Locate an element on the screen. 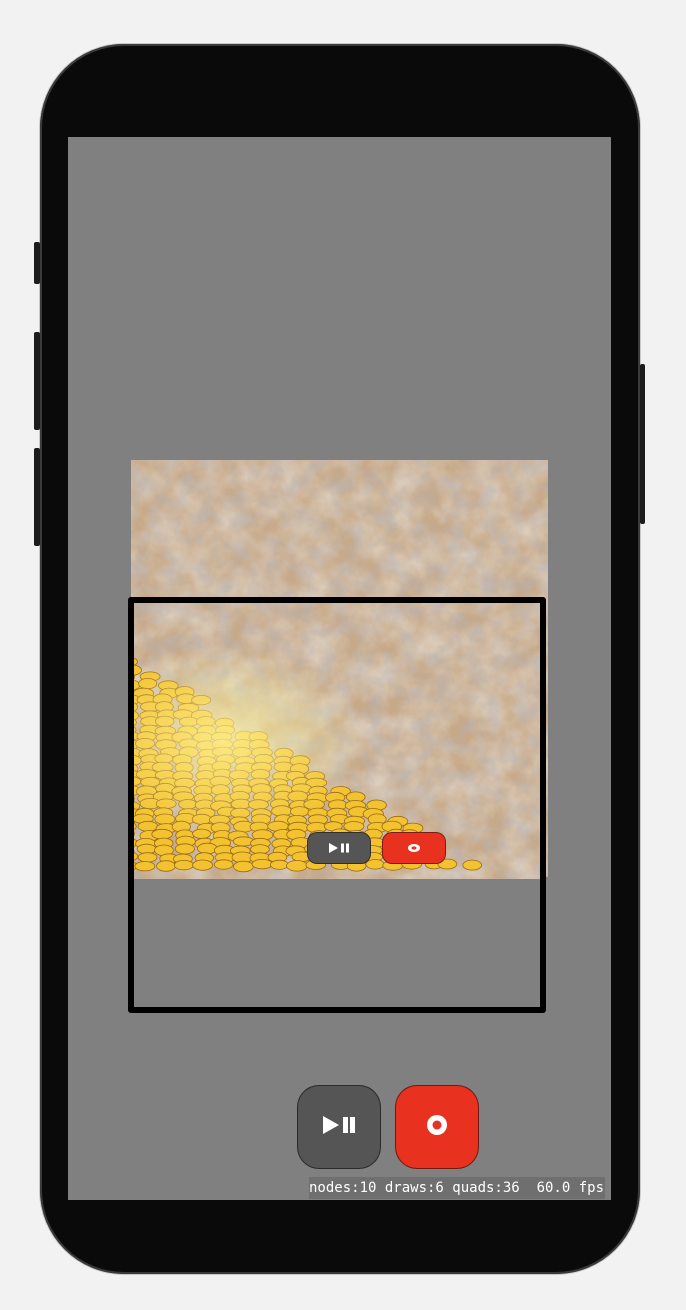 The image size is (686, 1310). mini-play-pause-button is located at coordinates (339, 848).